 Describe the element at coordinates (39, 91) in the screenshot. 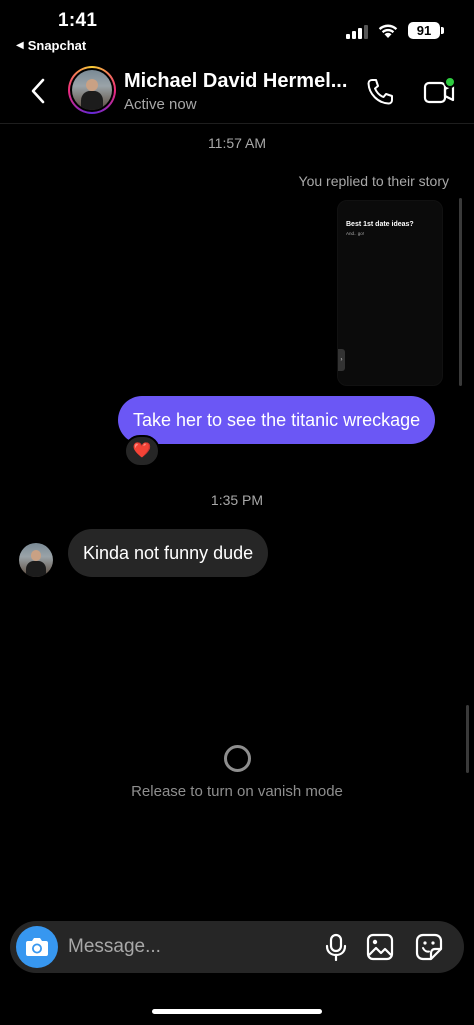

I see `back-arrow-icon` at that location.